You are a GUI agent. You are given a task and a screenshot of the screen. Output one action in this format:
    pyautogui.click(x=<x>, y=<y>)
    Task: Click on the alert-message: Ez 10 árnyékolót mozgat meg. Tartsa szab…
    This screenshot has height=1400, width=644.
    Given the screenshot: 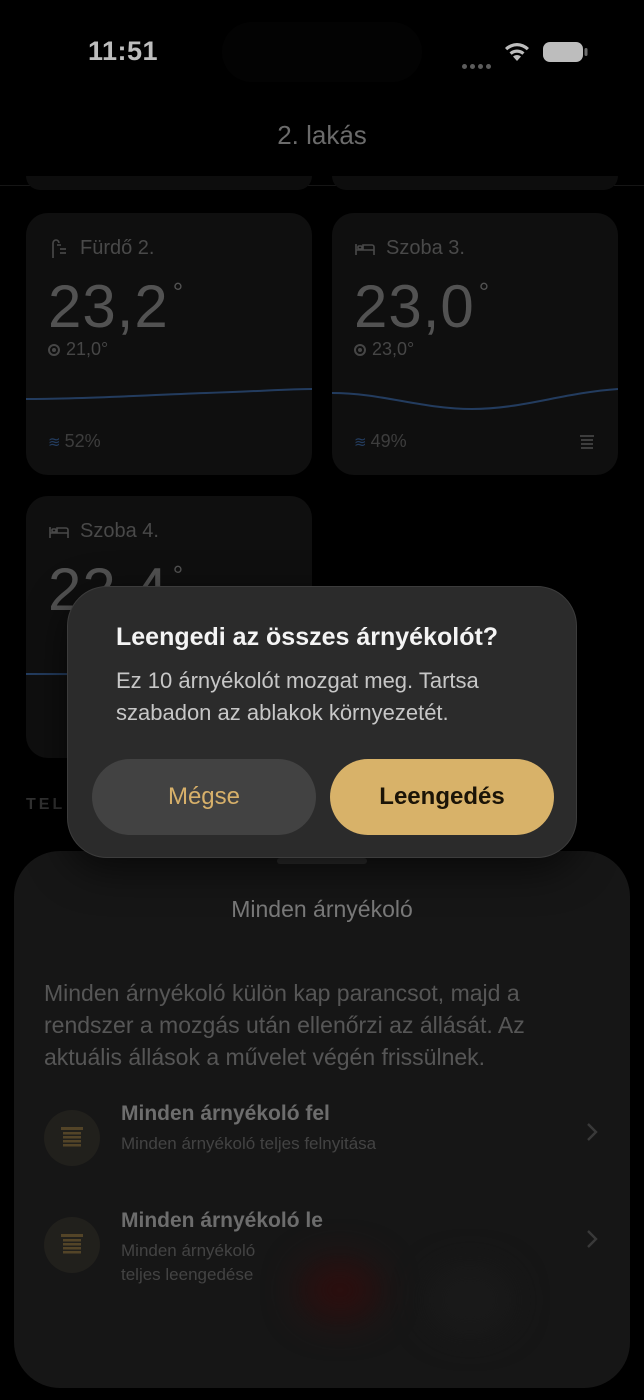 What is the action you would take?
    pyautogui.click(x=297, y=696)
    